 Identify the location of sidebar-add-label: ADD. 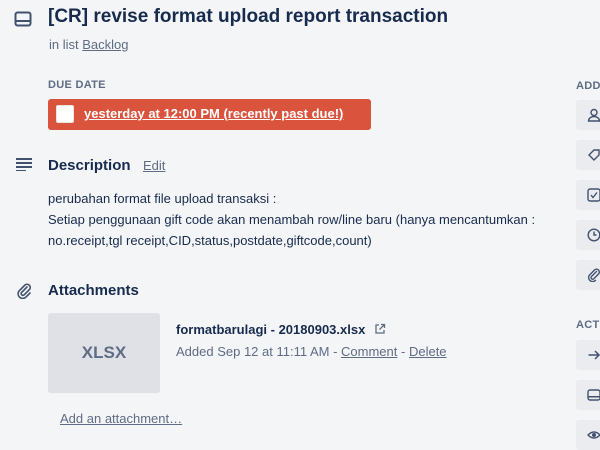
(588, 86).